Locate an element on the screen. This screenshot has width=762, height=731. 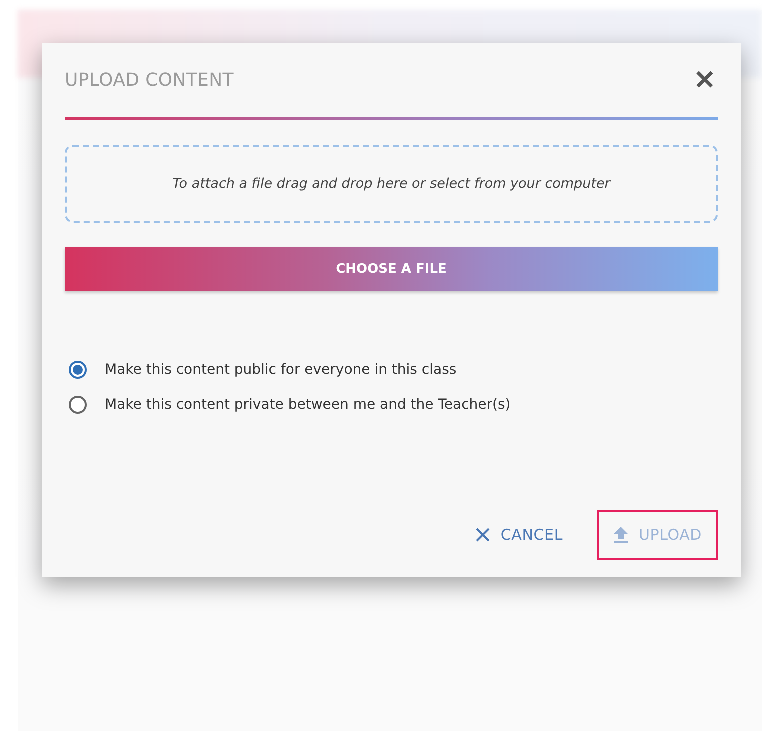
choose-file-button: CHOOSE A FILE is located at coordinates (391, 269).